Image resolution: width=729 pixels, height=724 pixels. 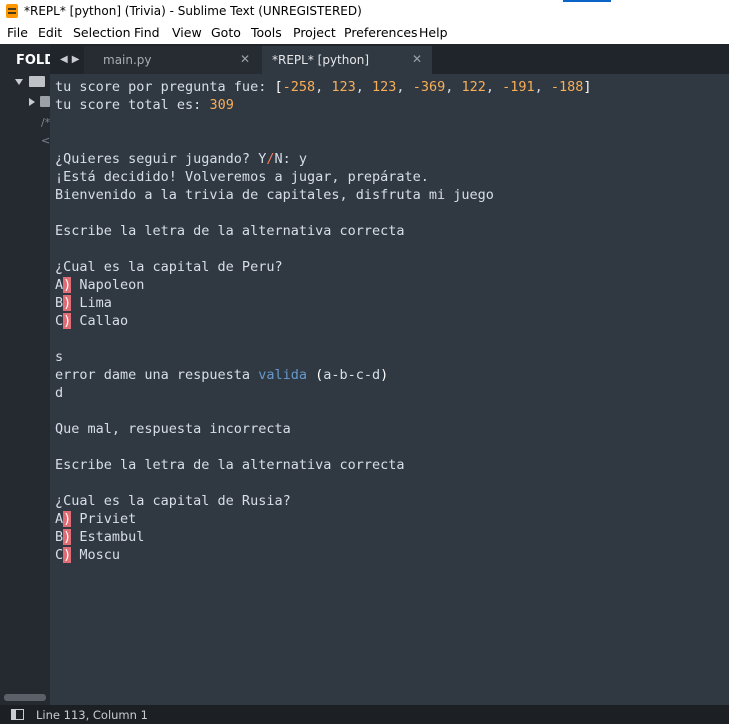 What do you see at coordinates (320, 60) in the screenshot?
I see `tab-label: *REPL* [python]` at bounding box center [320, 60].